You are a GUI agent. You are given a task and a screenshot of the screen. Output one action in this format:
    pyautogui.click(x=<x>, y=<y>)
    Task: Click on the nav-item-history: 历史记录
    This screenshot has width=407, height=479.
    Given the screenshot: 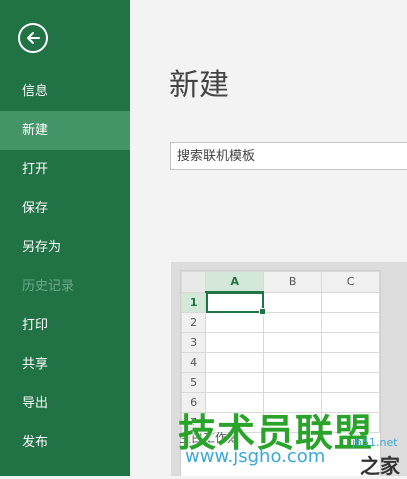 What is the action you would take?
    pyautogui.click(x=48, y=286)
    